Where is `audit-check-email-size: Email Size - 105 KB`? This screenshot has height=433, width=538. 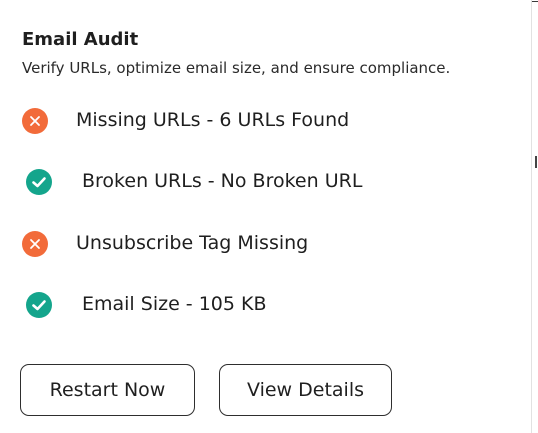 audit-check-email-size: Email Size - 105 KB is located at coordinates (265, 305).